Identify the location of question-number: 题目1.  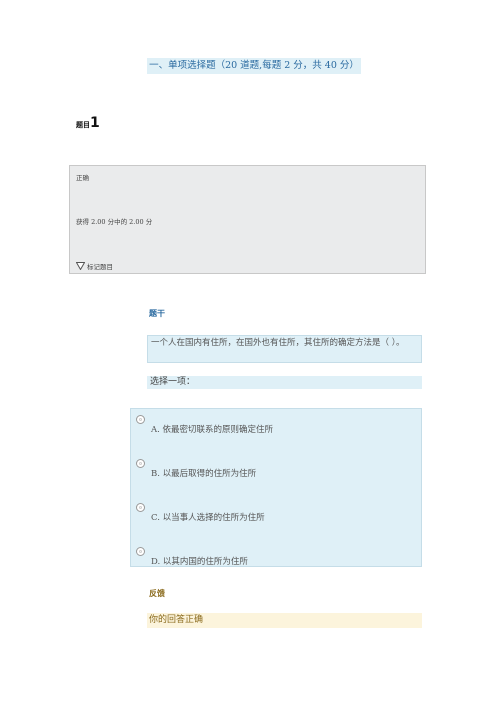
(88, 121).